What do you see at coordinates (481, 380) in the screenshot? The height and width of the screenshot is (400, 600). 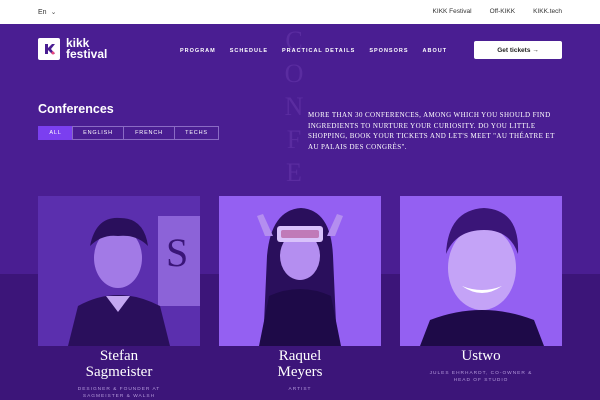 I see `speaker-role-line: HEAD OF STUDIO` at bounding box center [481, 380].